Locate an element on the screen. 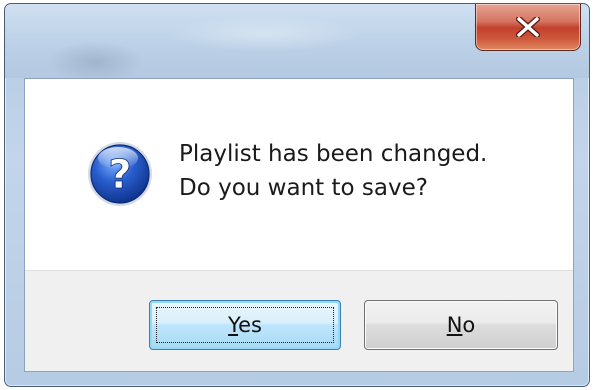  question-icon: ? is located at coordinates (120, 174).